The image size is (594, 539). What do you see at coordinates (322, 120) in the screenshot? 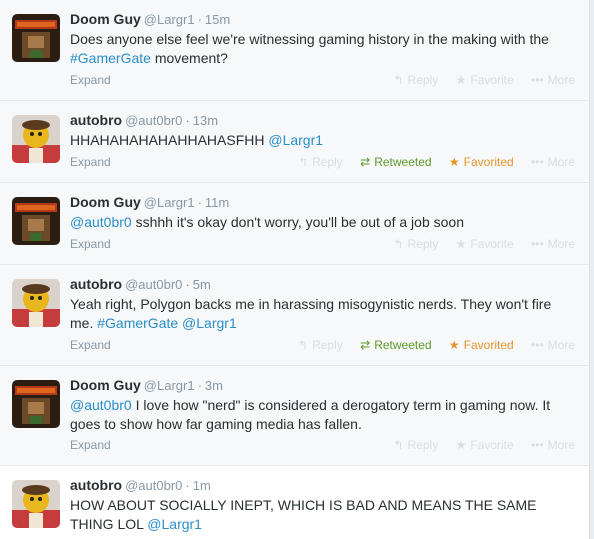
I see `tweet-header: autobro @aut0br0 · 13m` at bounding box center [322, 120].